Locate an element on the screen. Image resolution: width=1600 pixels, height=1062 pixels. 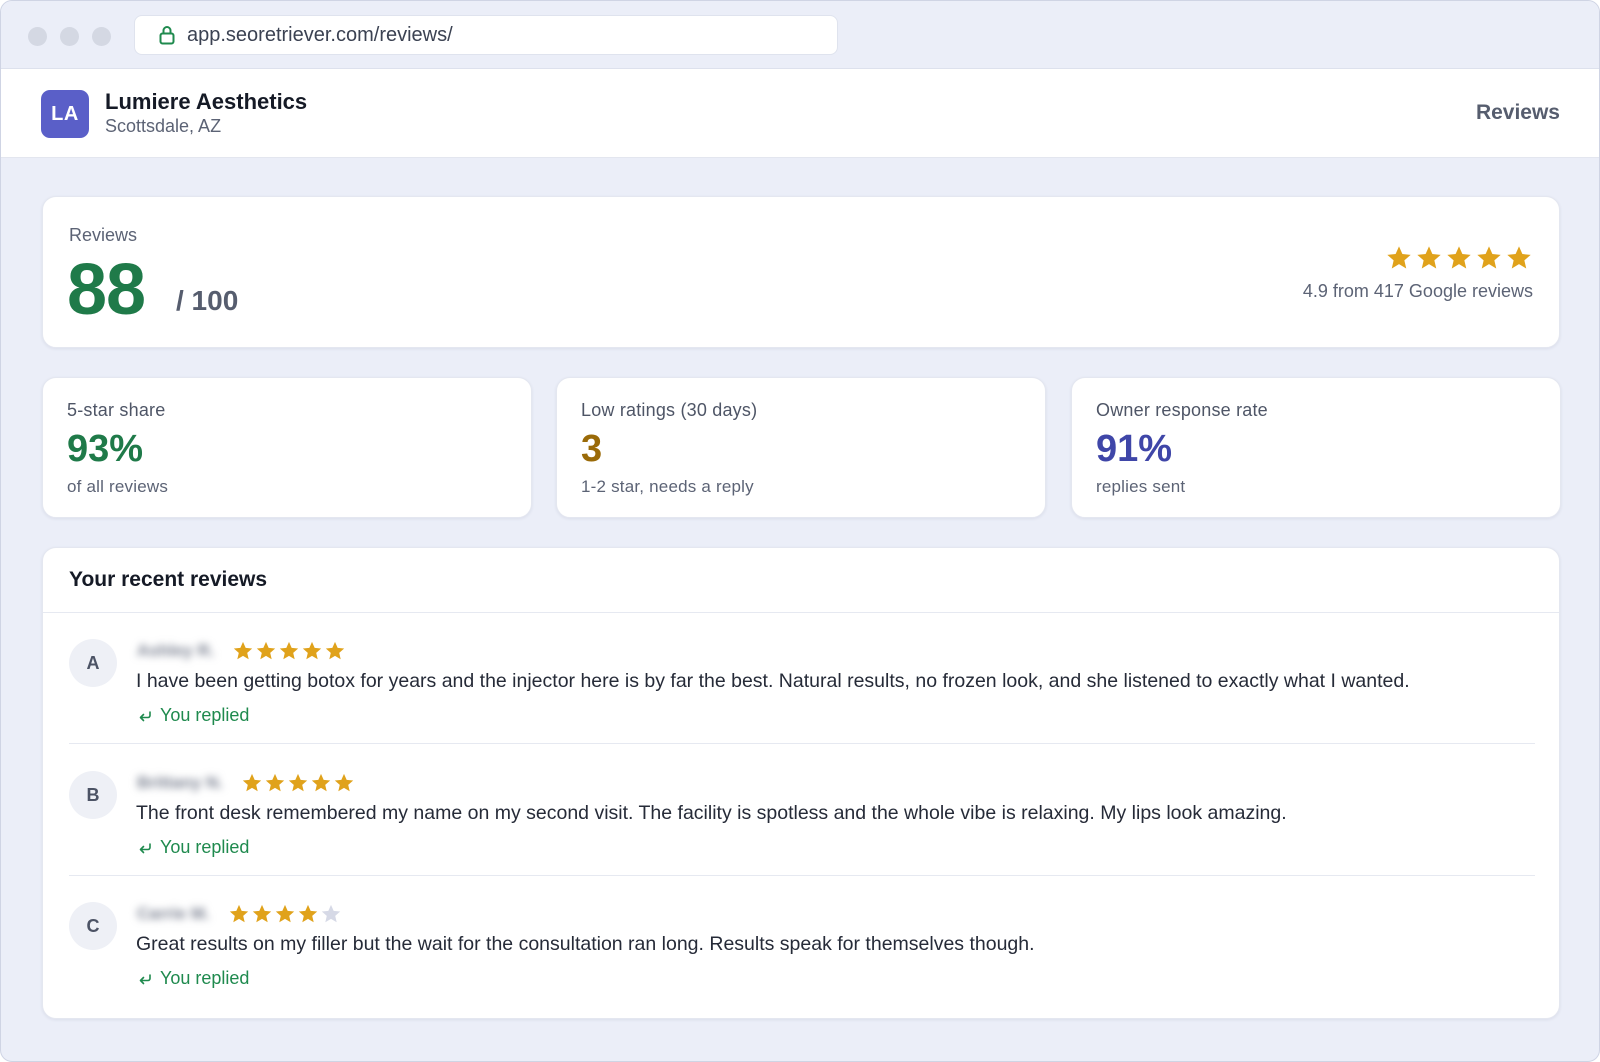
stat-card-five-star-share: 5-star share 93% of all reviews is located at coordinates (287, 447).